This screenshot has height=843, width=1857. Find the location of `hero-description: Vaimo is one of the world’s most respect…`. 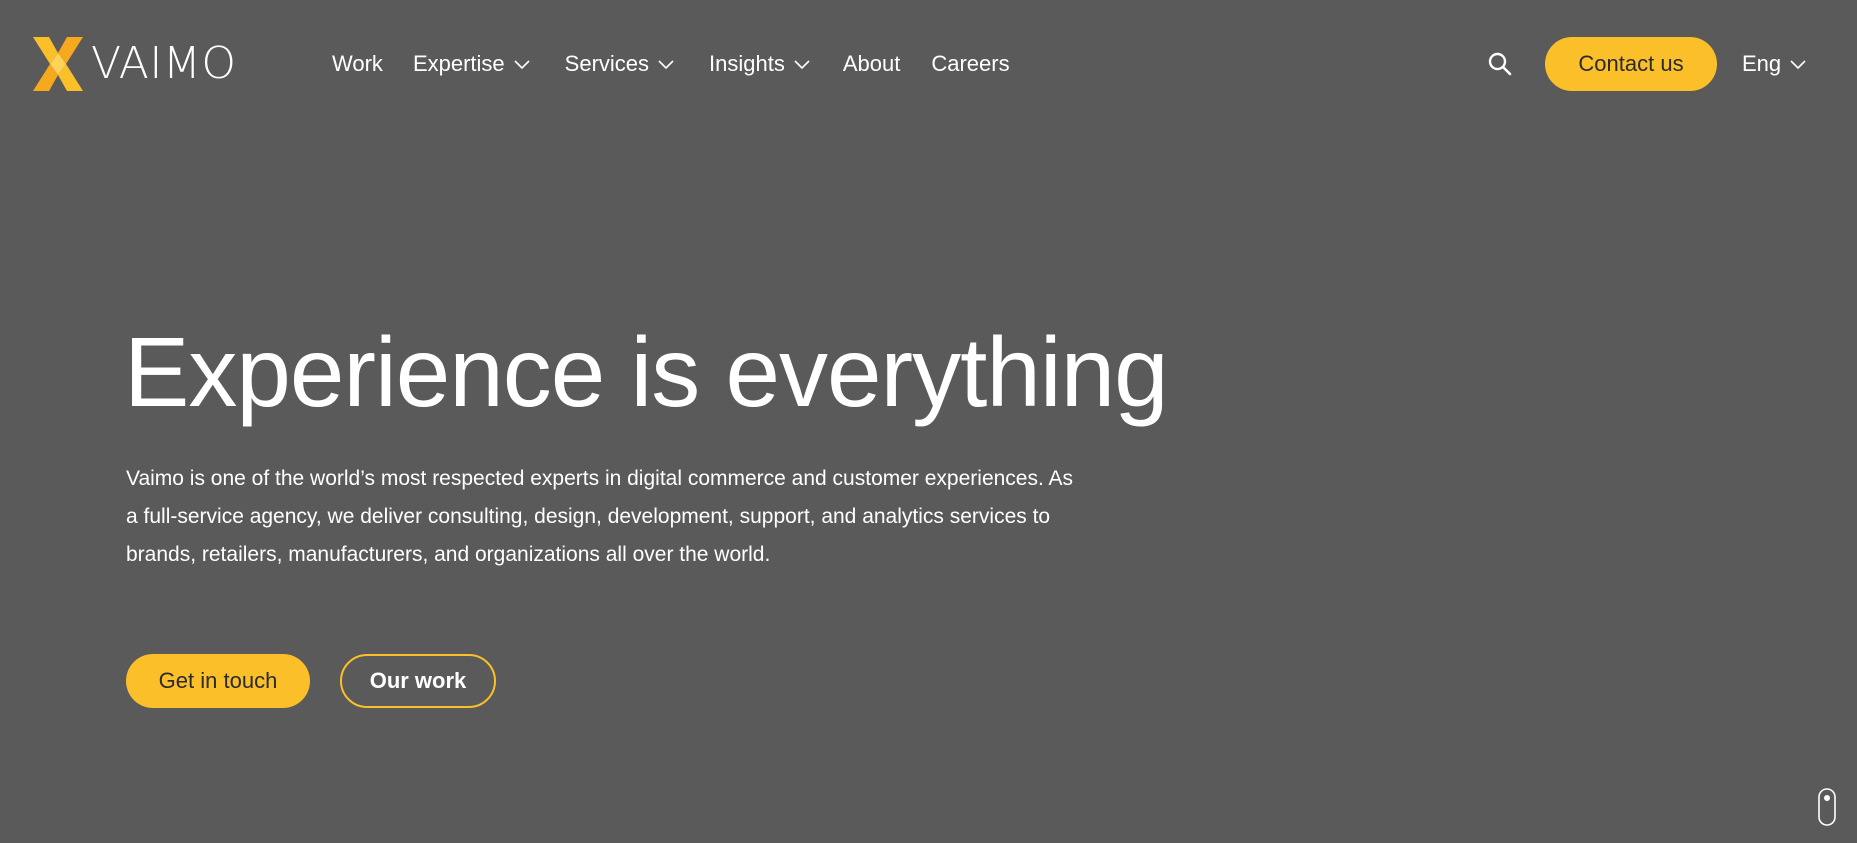

hero-description: Vaimo is one of the world’s most respect… is located at coordinates (599, 516).